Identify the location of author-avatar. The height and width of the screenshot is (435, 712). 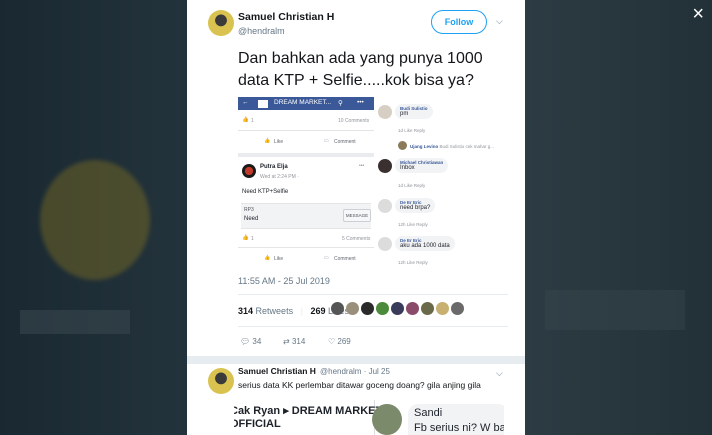
(221, 23).